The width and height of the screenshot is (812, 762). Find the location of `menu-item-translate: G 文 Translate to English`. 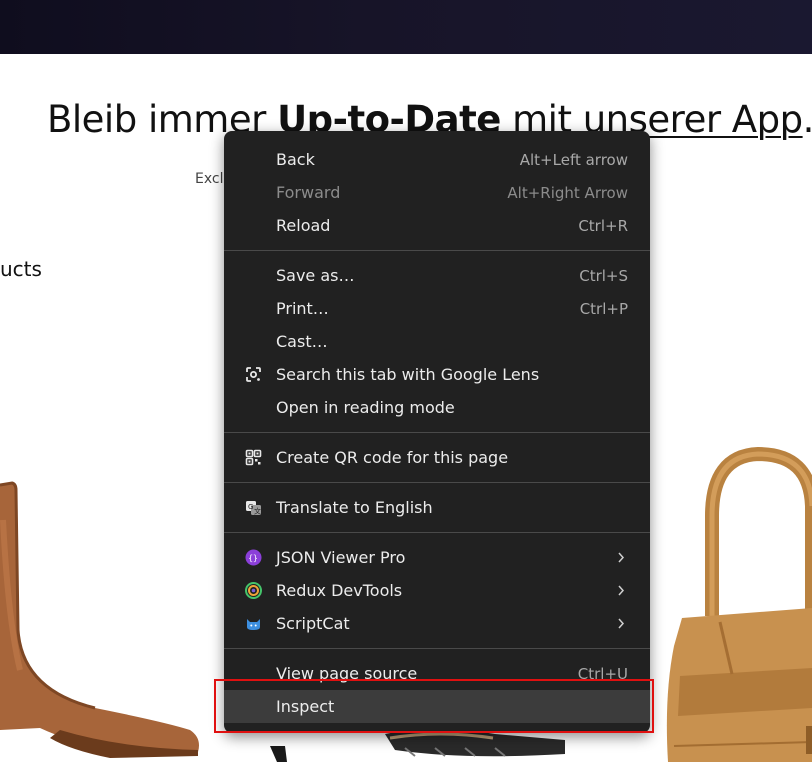

menu-item-translate: G 文 Translate to English is located at coordinates (437, 507).